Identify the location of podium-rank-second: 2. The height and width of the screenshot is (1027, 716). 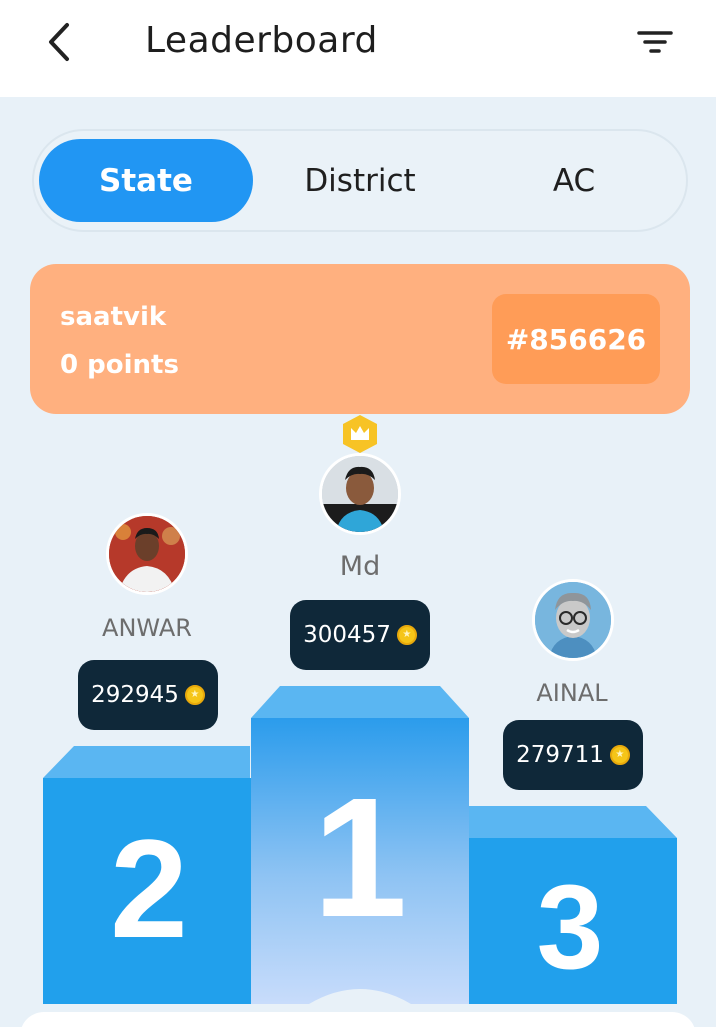
(149, 888).